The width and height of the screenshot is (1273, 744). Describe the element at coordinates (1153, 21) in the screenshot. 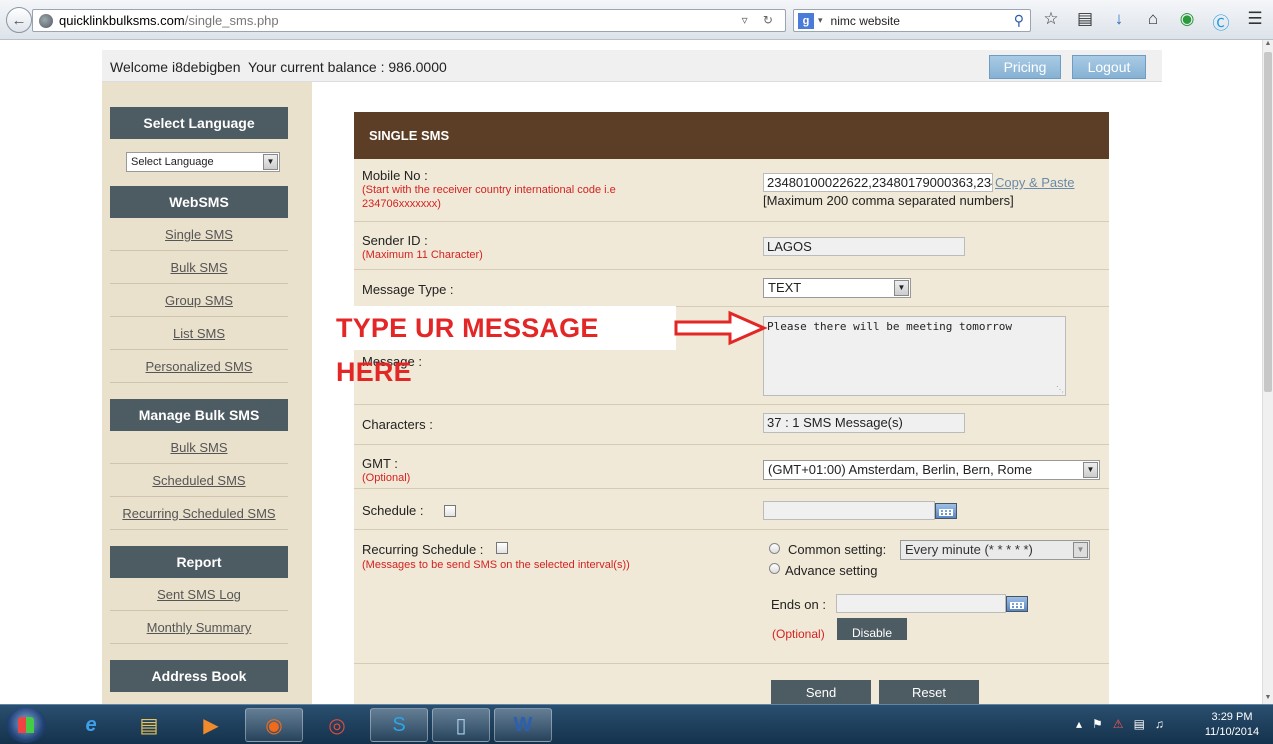

I see `home-icon: ⌂` at that location.